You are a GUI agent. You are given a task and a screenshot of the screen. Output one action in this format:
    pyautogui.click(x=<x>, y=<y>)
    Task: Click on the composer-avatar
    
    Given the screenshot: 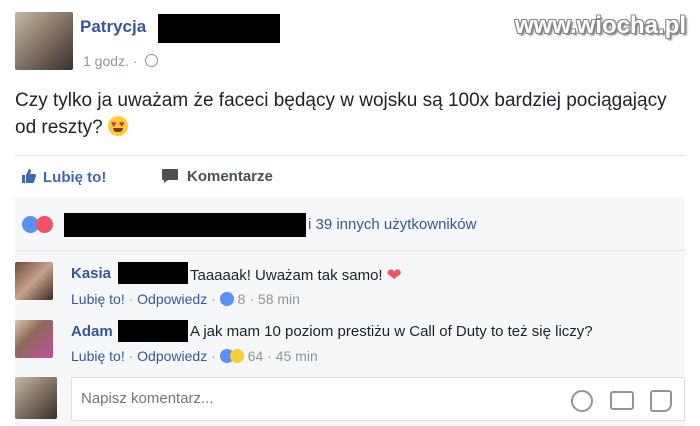 What is the action you would take?
    pyautogui.click(x=36, y=398)
    